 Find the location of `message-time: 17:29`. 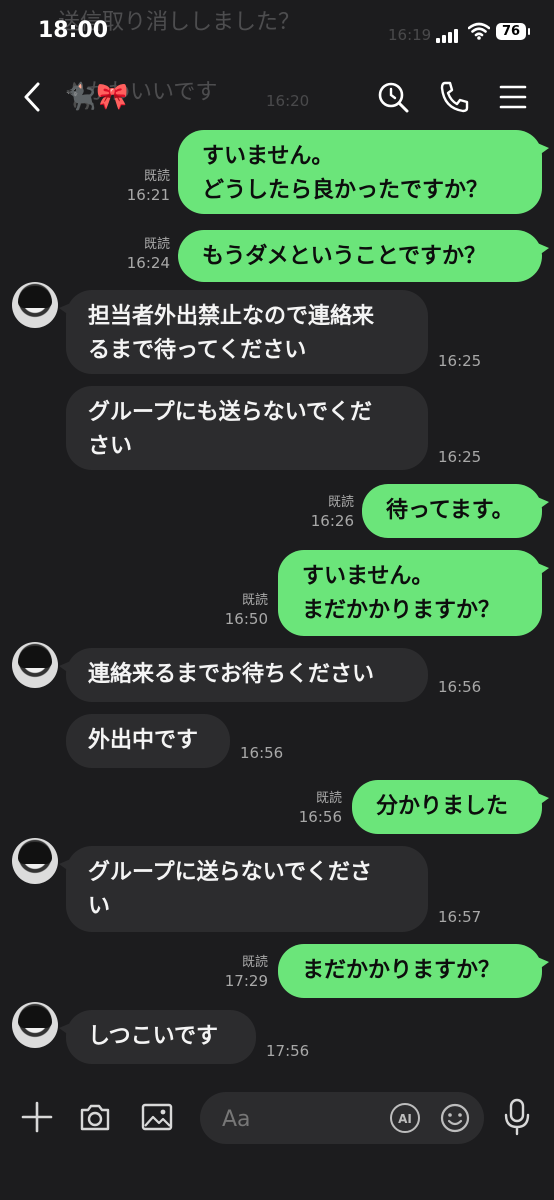

message-time: 17:29 is located at coordinates (246, 981).